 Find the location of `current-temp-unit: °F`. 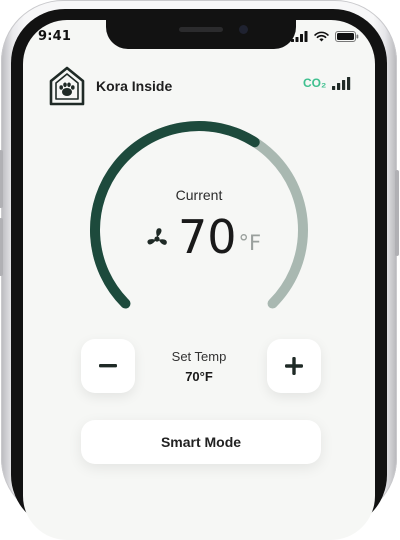

current-temp-unit: °F is located at coordinates (250, 243).